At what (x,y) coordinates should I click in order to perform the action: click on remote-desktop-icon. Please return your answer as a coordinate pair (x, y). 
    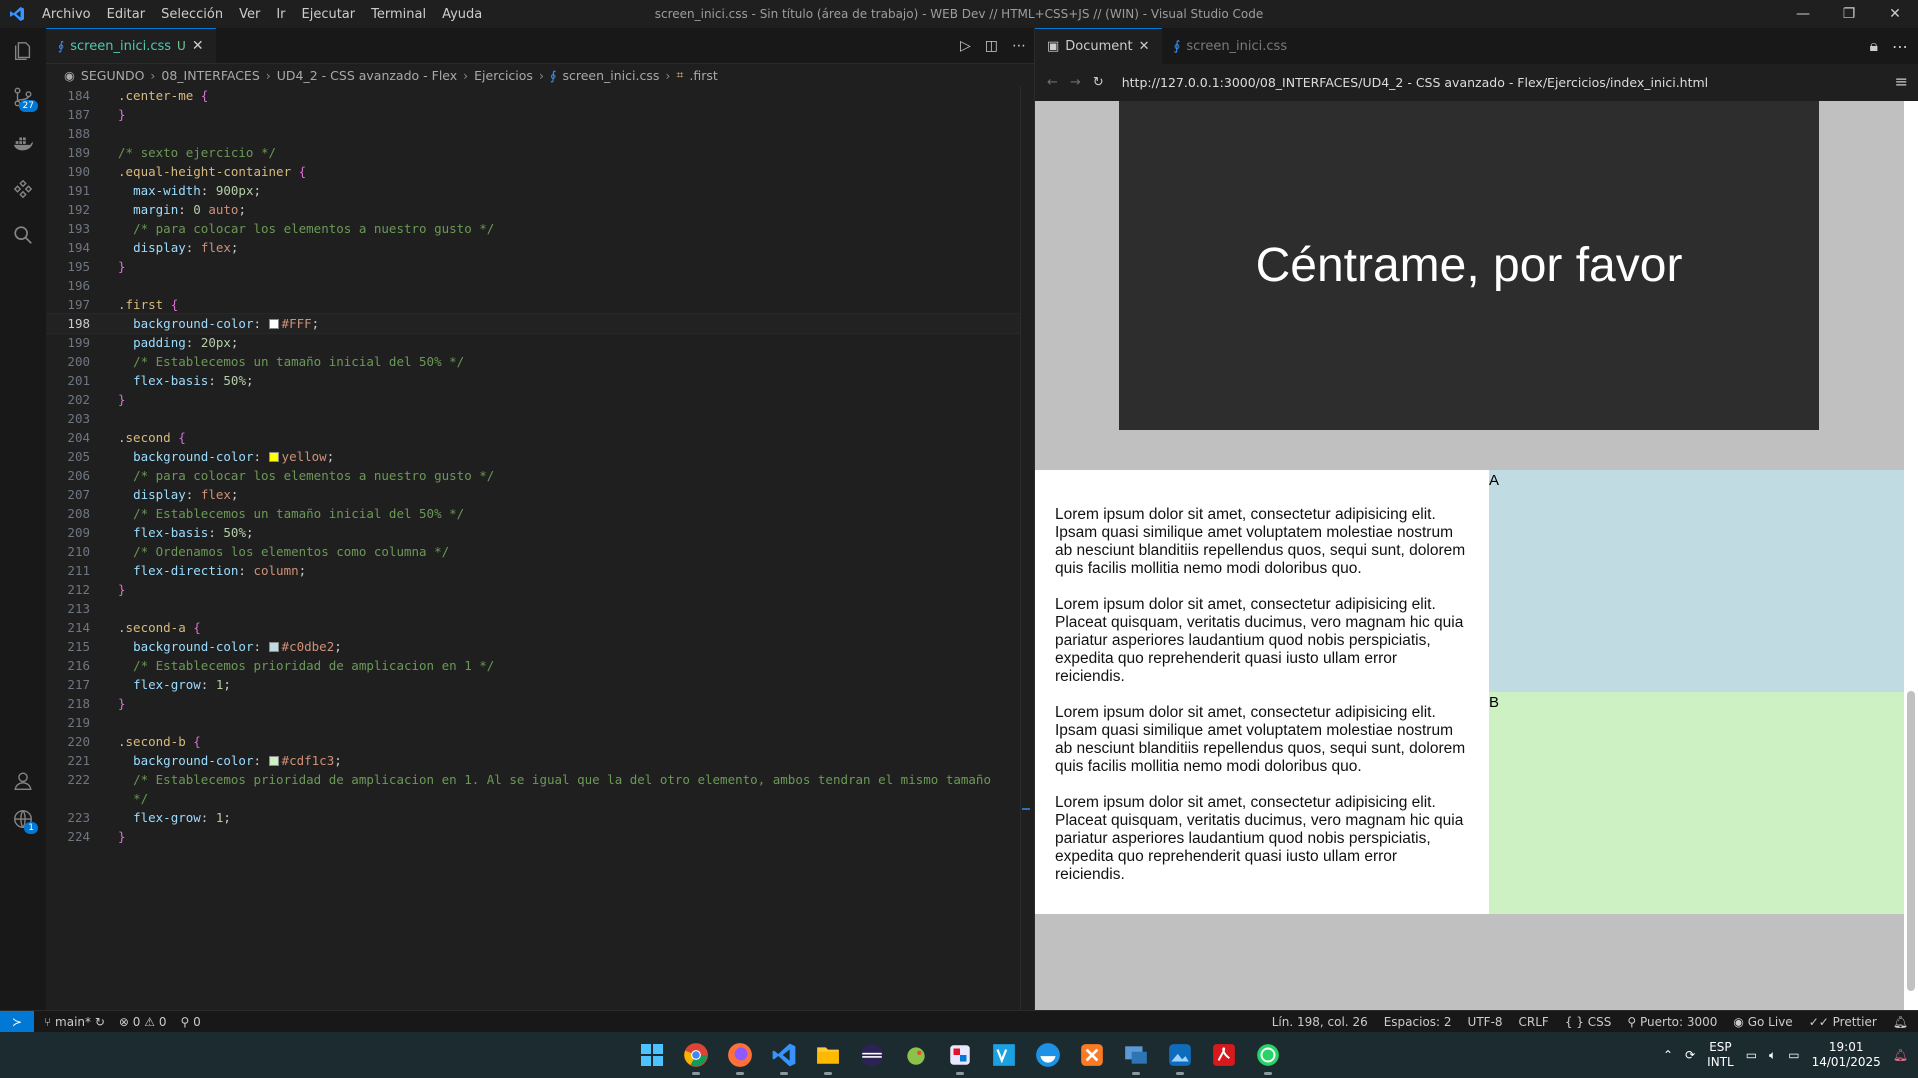
    Looking at the image, I should click on (1136, 1057).